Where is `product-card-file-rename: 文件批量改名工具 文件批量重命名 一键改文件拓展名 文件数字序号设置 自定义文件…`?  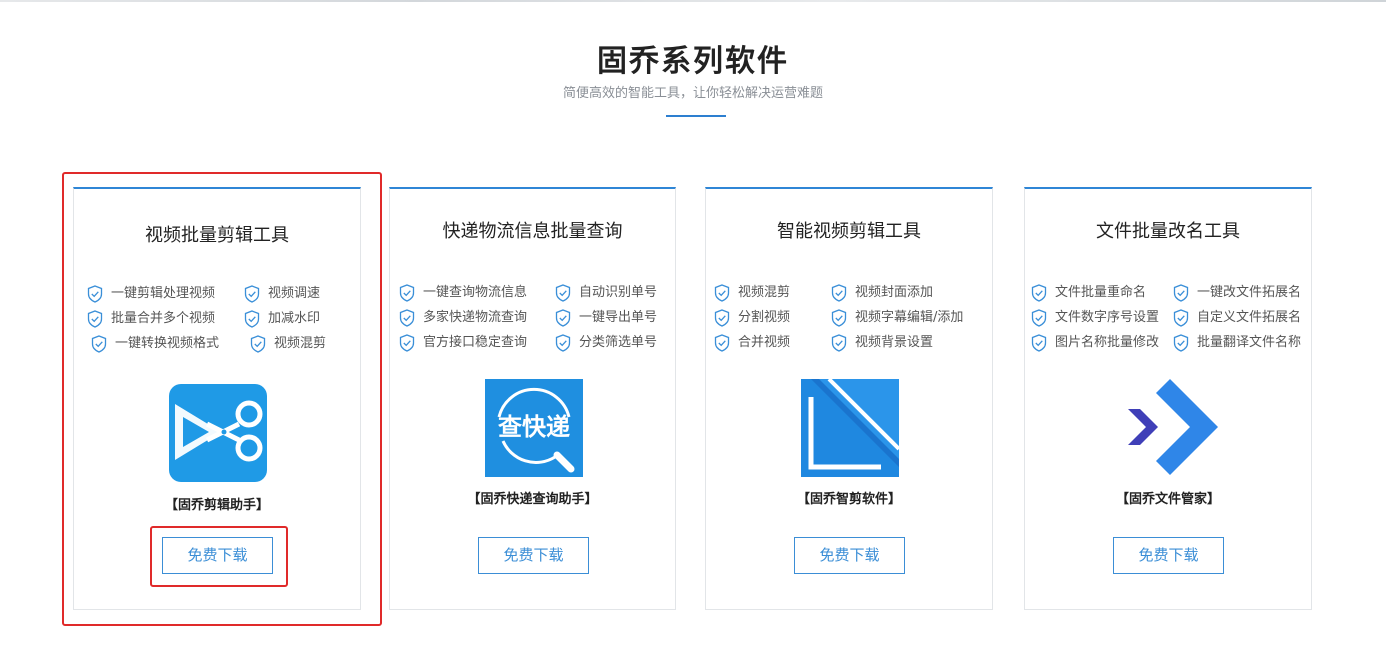
product-card-file-rename: 文件批量改名工具 文件批量重命名 一键改文件拓展名 文件数字序号设置 自定义文件… is located at coordinates (1168, 398).